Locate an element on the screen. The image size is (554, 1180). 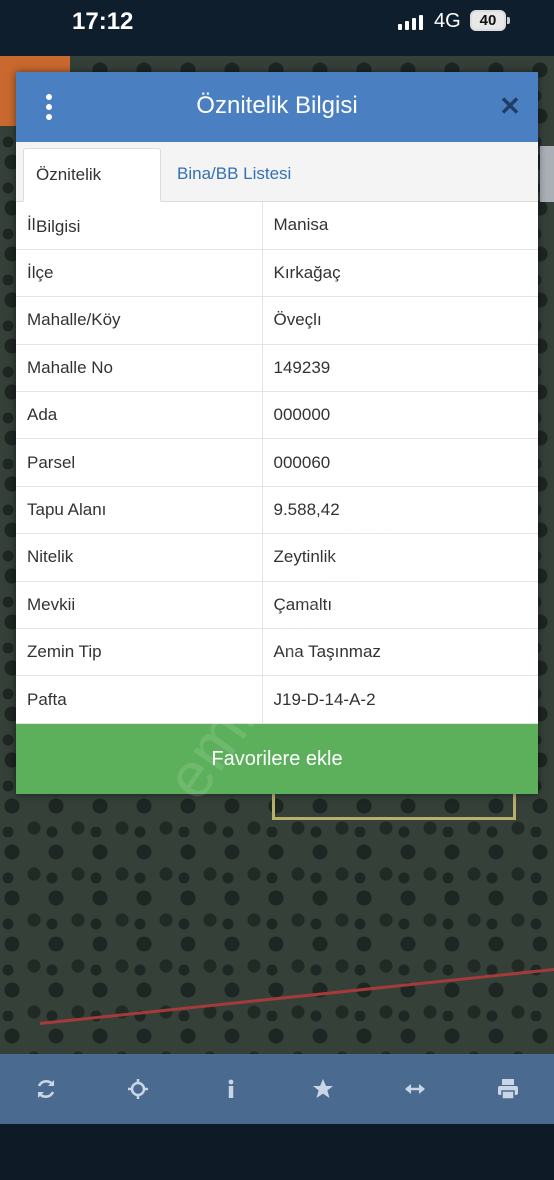
refresh-icon is located at coordinates (46, 1089).